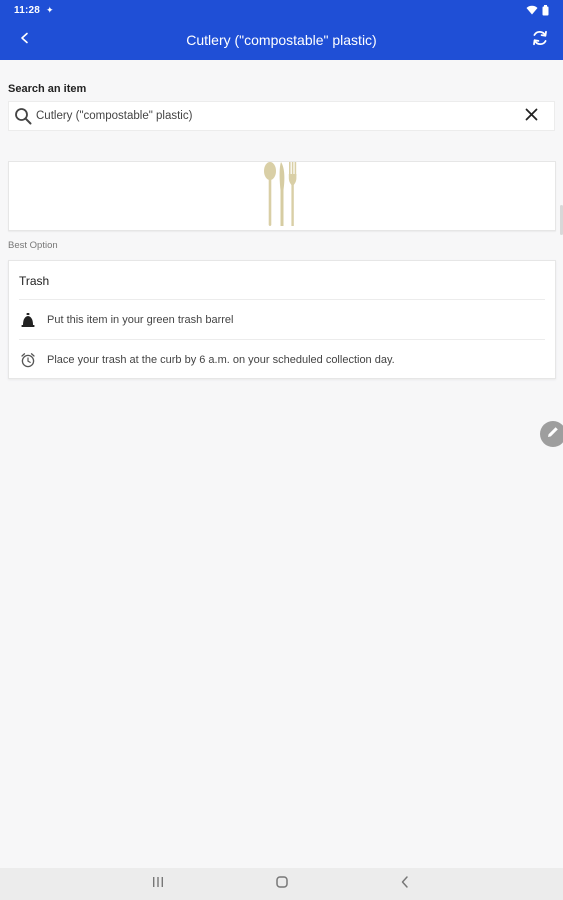  I want to click on nav-back-icon, so click(405, 884).